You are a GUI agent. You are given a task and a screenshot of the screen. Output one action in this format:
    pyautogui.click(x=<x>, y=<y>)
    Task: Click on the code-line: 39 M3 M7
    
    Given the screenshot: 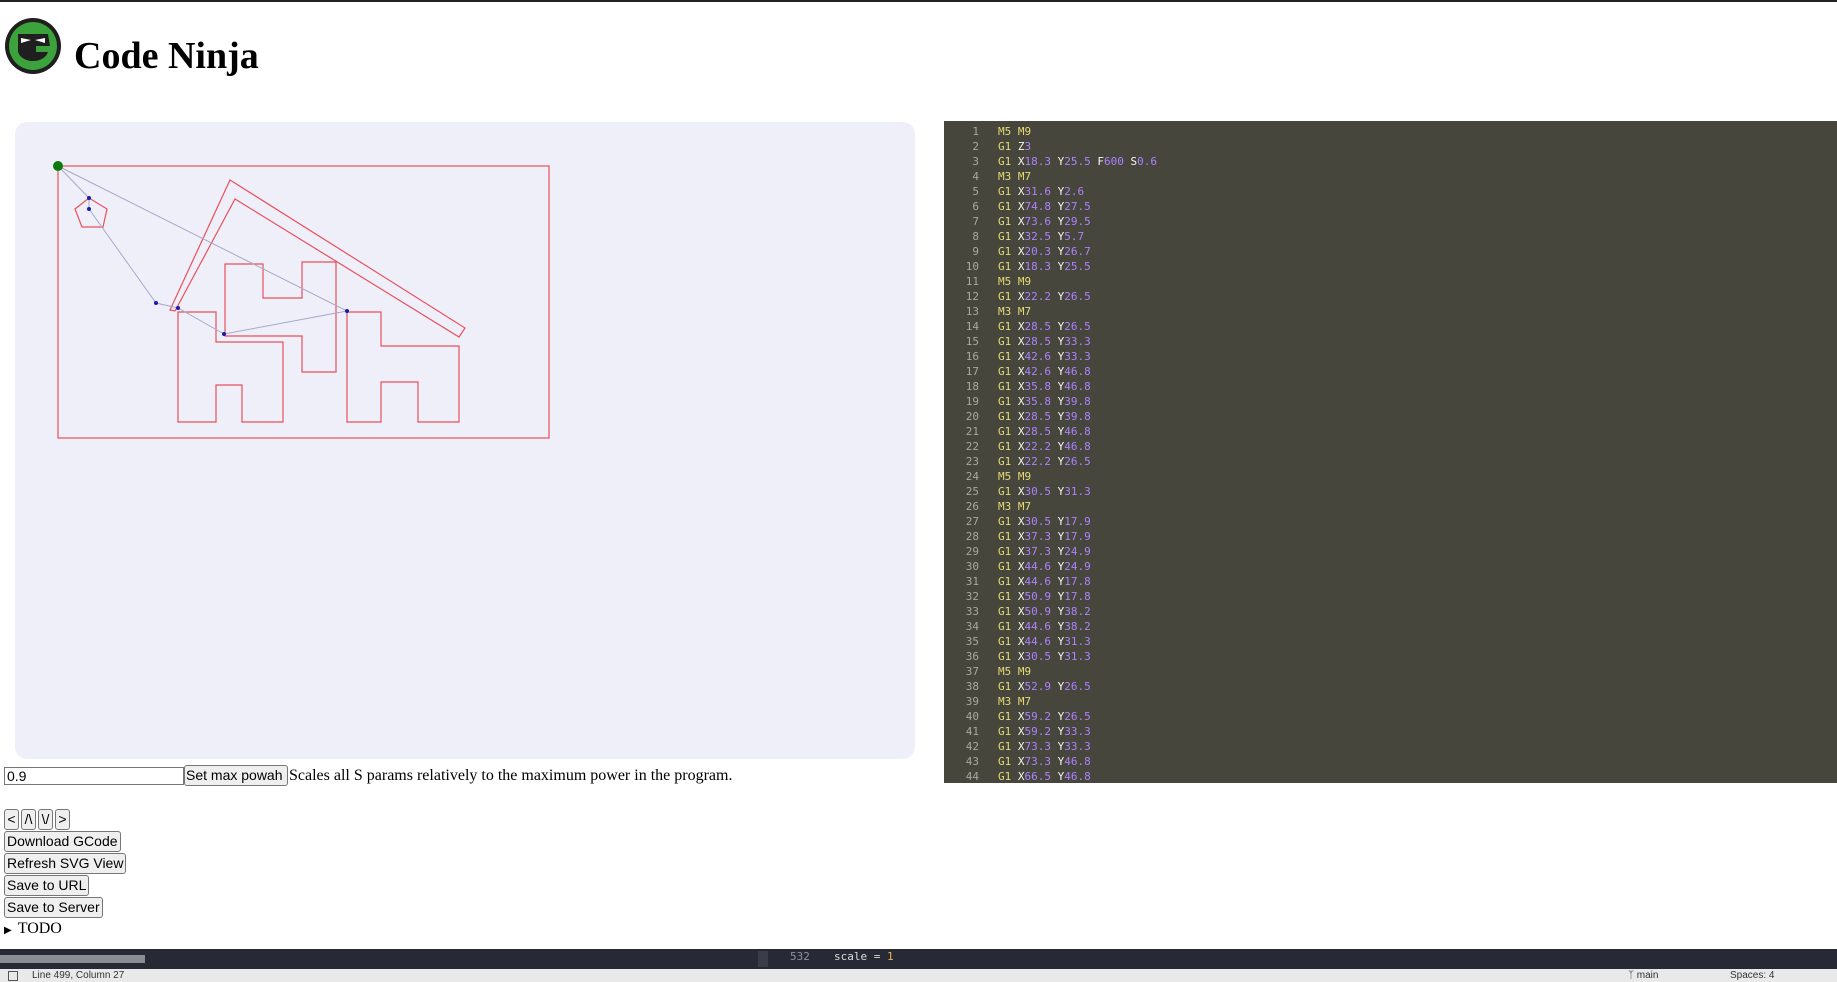 What is the action you would take?
    pyautogui.click(x=987, y=701)
    